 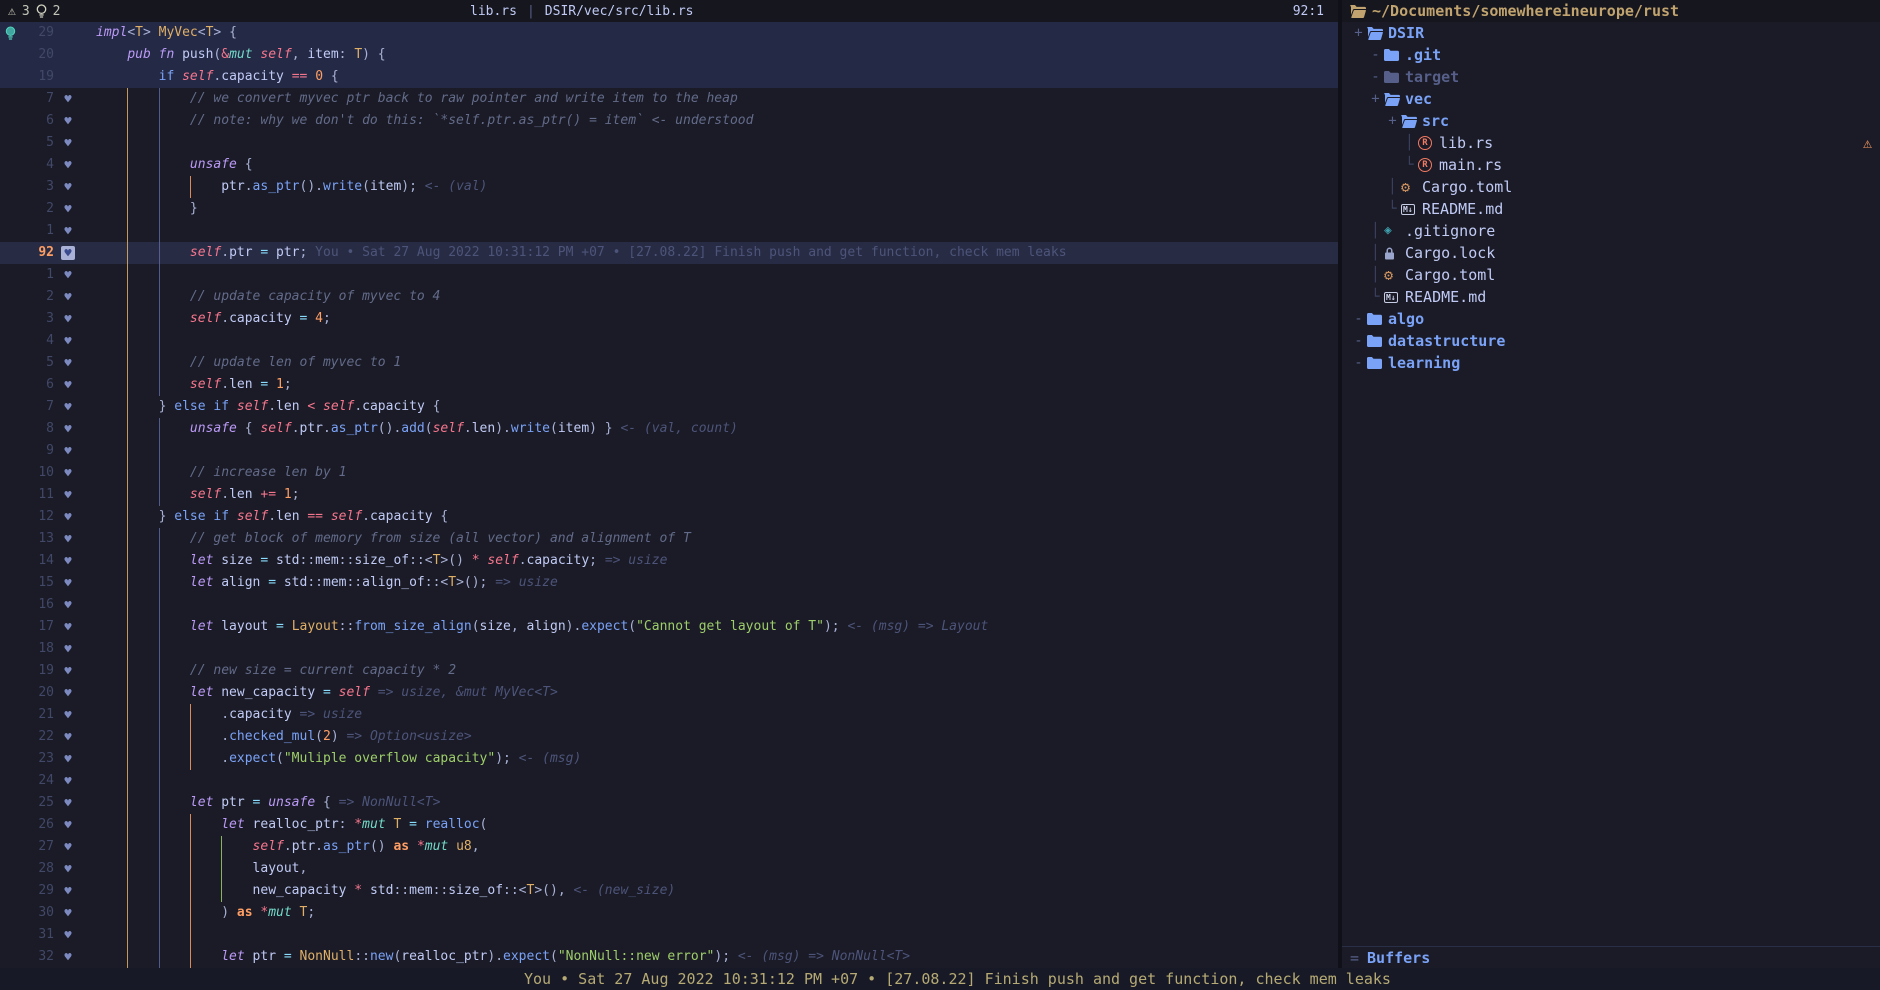 I want to click on code-line: 22 ♥ .checked_mul(2) => Option<usize>, so click(x=669, y=737).